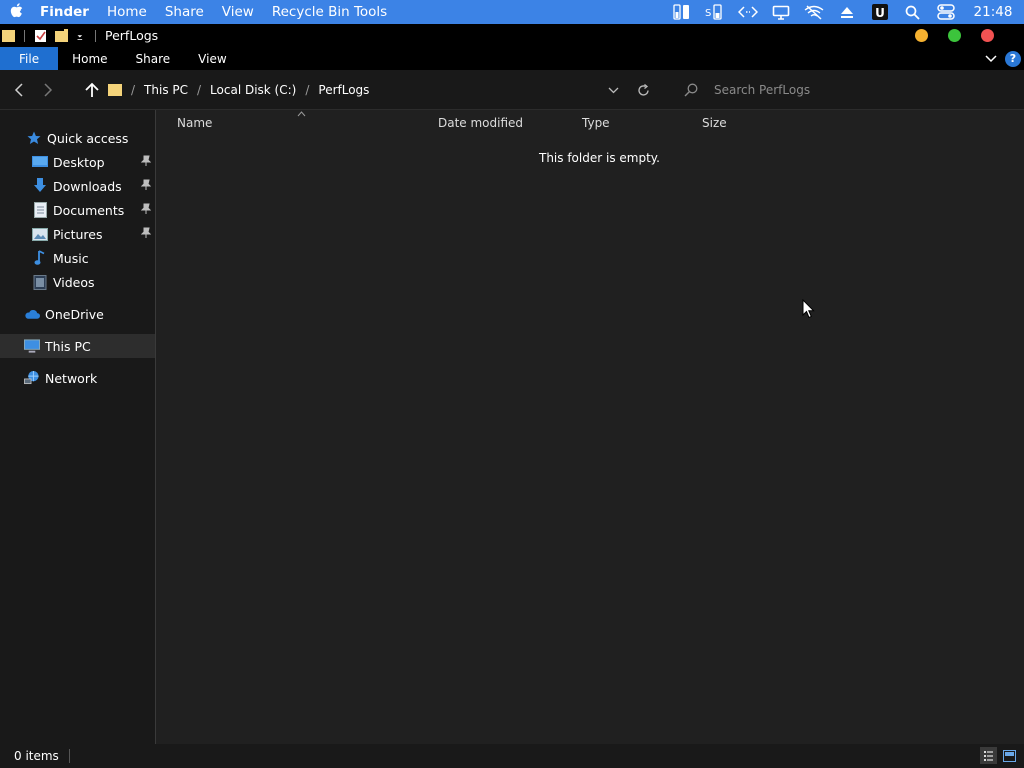 The height and width of the screenshot is (768, 1024). I want to click on search-input: Search PerfLogs, so click(845, 90).